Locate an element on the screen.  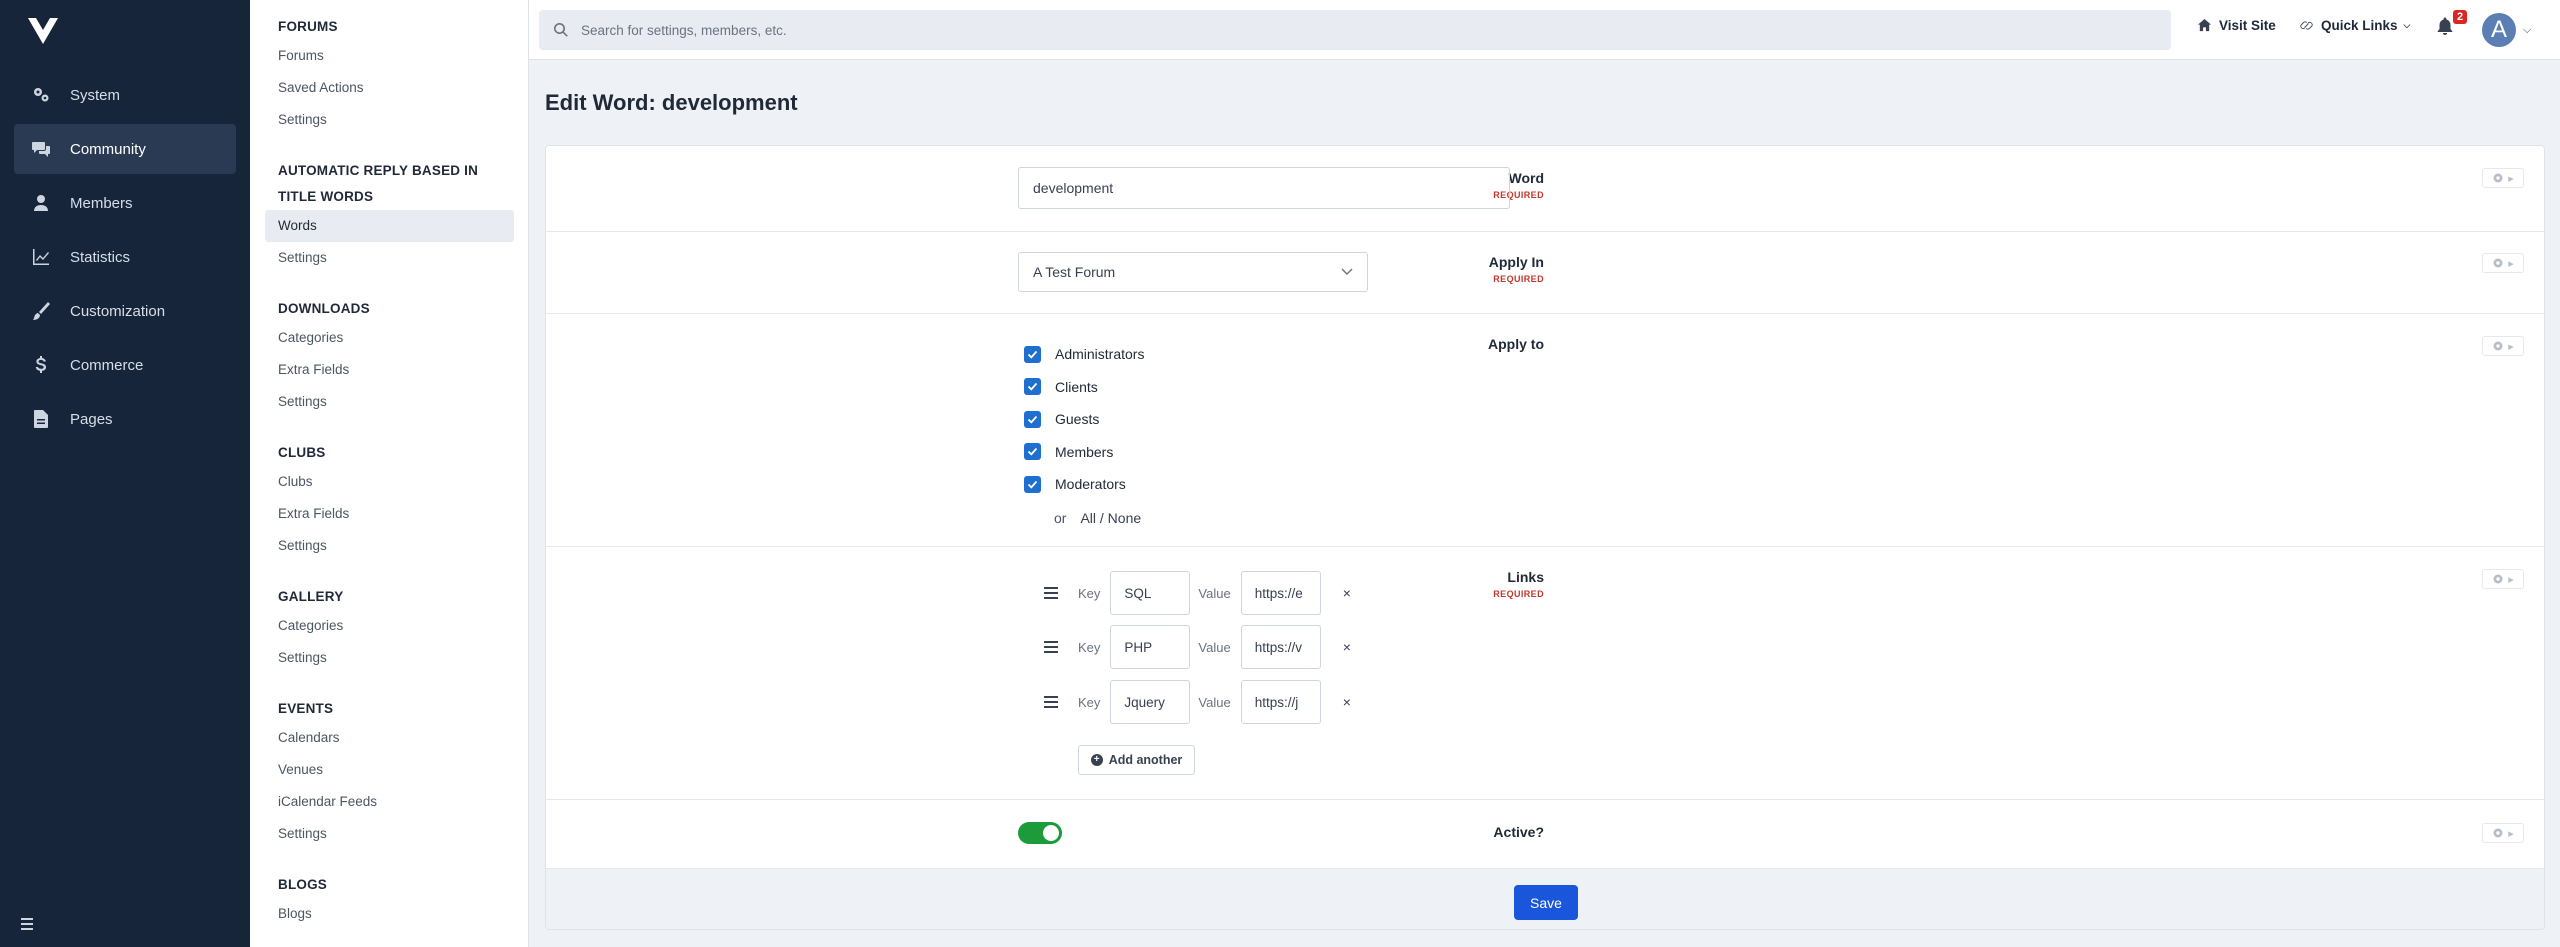
link-value-input: https://j is located at coordinates (1280, 702).